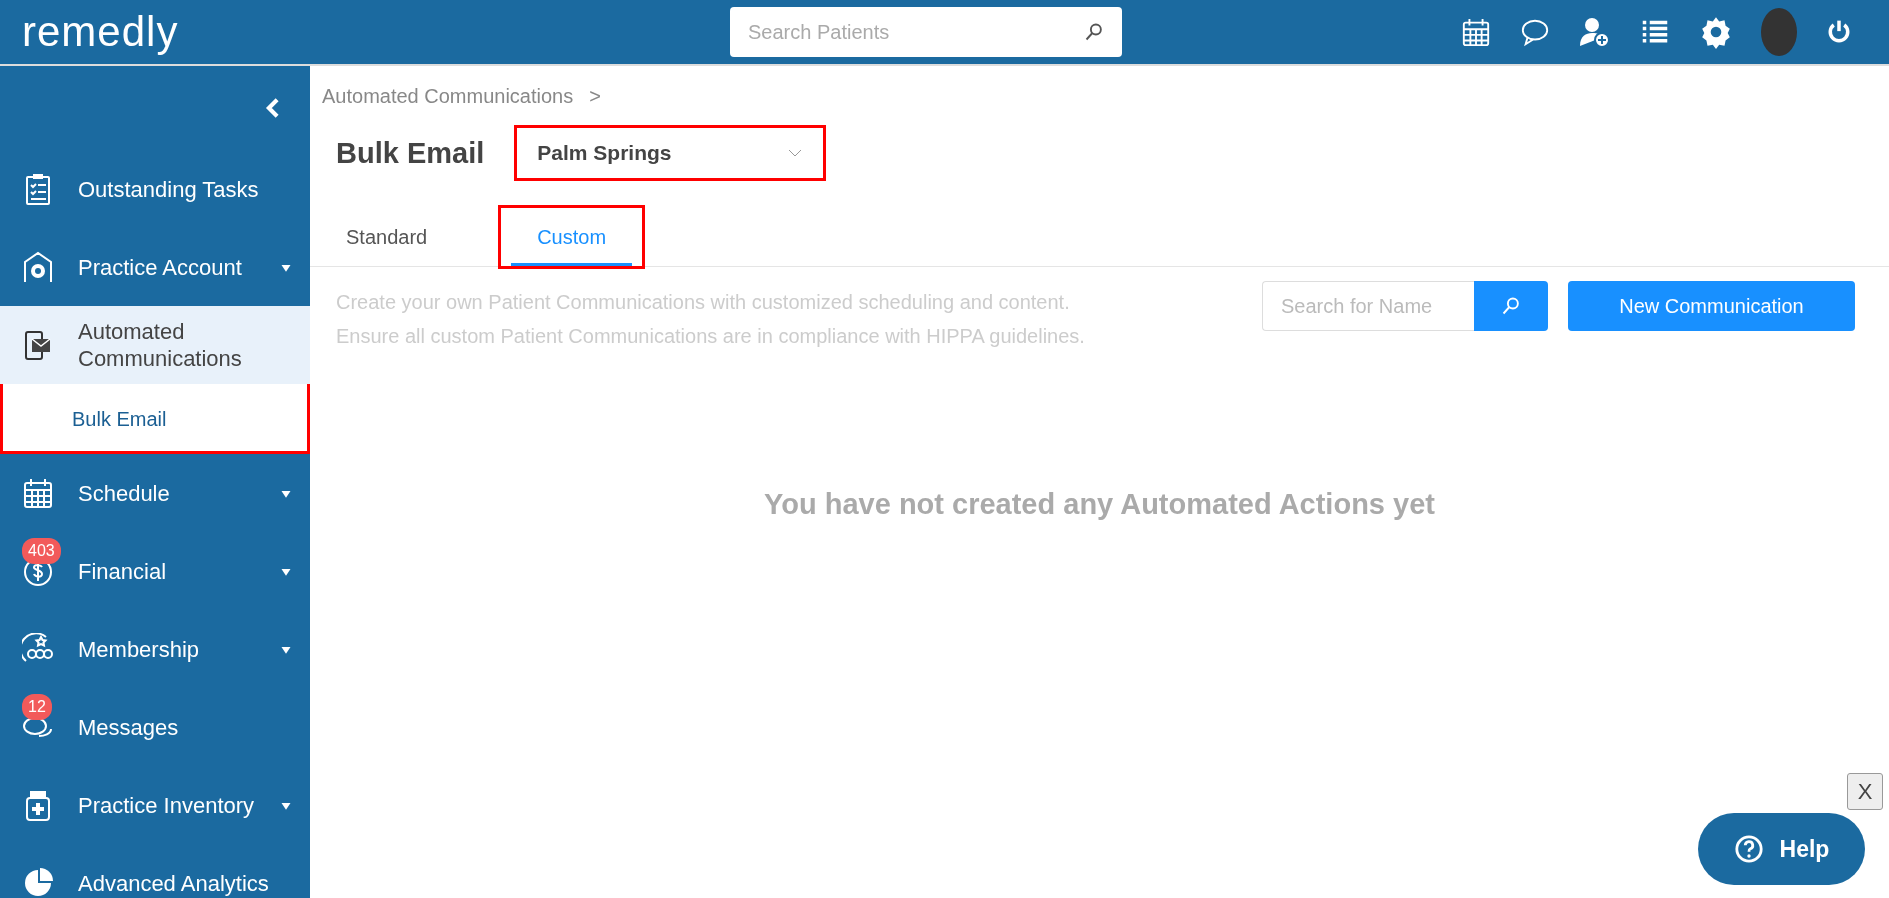 This screenshot has height=898, width=1889. Describe the element at coordinates (155, 649) in the screenshot. I see `sidebar-item: Membership` at that location.